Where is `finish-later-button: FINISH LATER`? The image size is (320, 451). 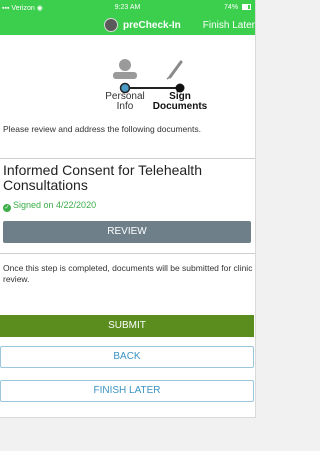
finish-later-button: FINISH LATER is located at coordinates (127, 391).